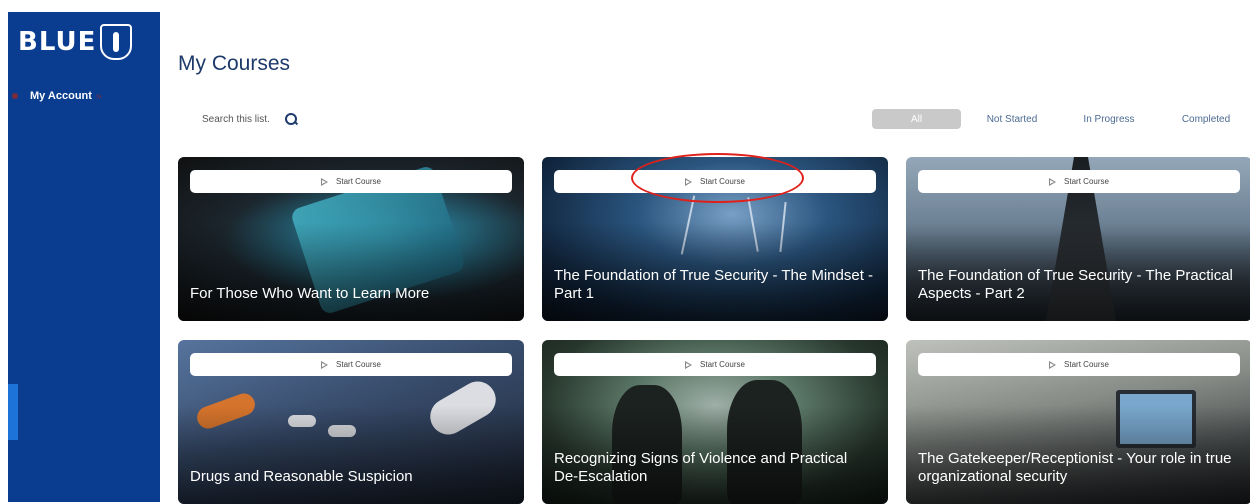  What do you see at coordinates (61, 96) in the screenshot?
I see `sidebar-item-label: My Account` at bounding box center [61, 96].